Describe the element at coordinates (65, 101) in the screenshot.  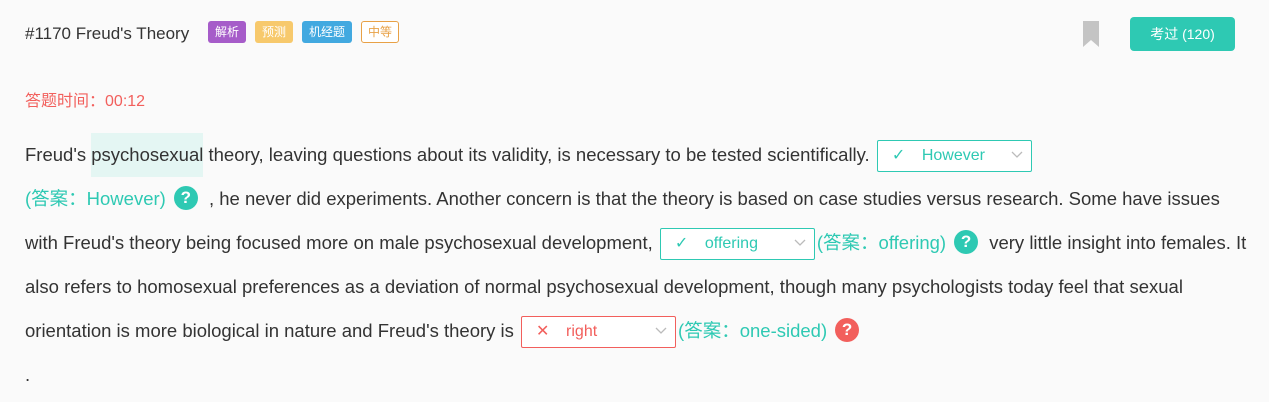
I see `timer-label: 答题时间：` at that location.